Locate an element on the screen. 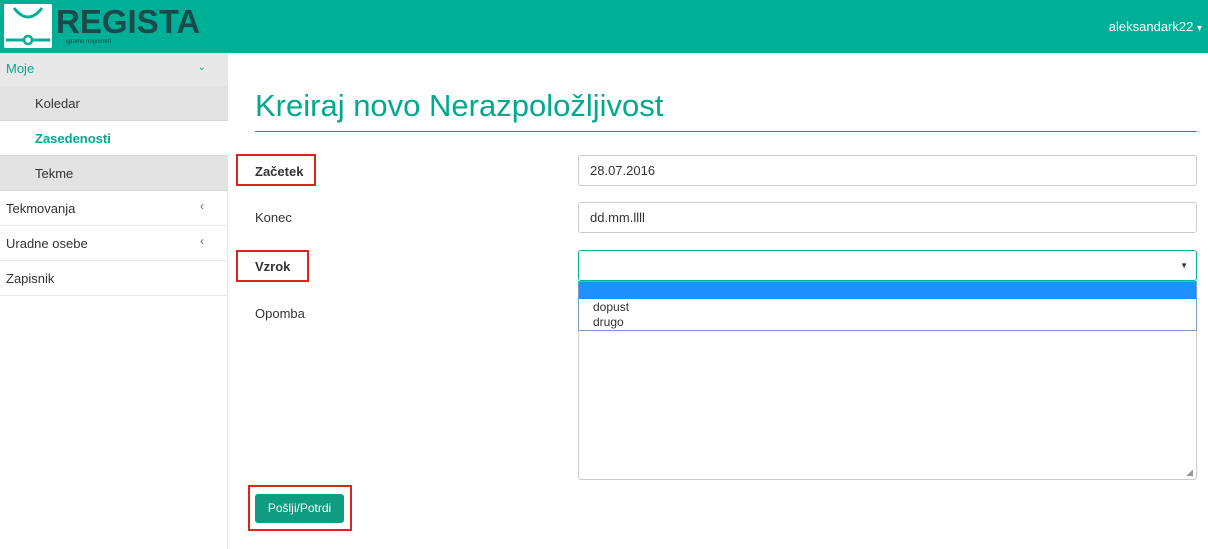 Image resolution: width=1208 pixels, height=549 pixels. resize-handle-icon: ◢ is located at coordinates (1189, 472).